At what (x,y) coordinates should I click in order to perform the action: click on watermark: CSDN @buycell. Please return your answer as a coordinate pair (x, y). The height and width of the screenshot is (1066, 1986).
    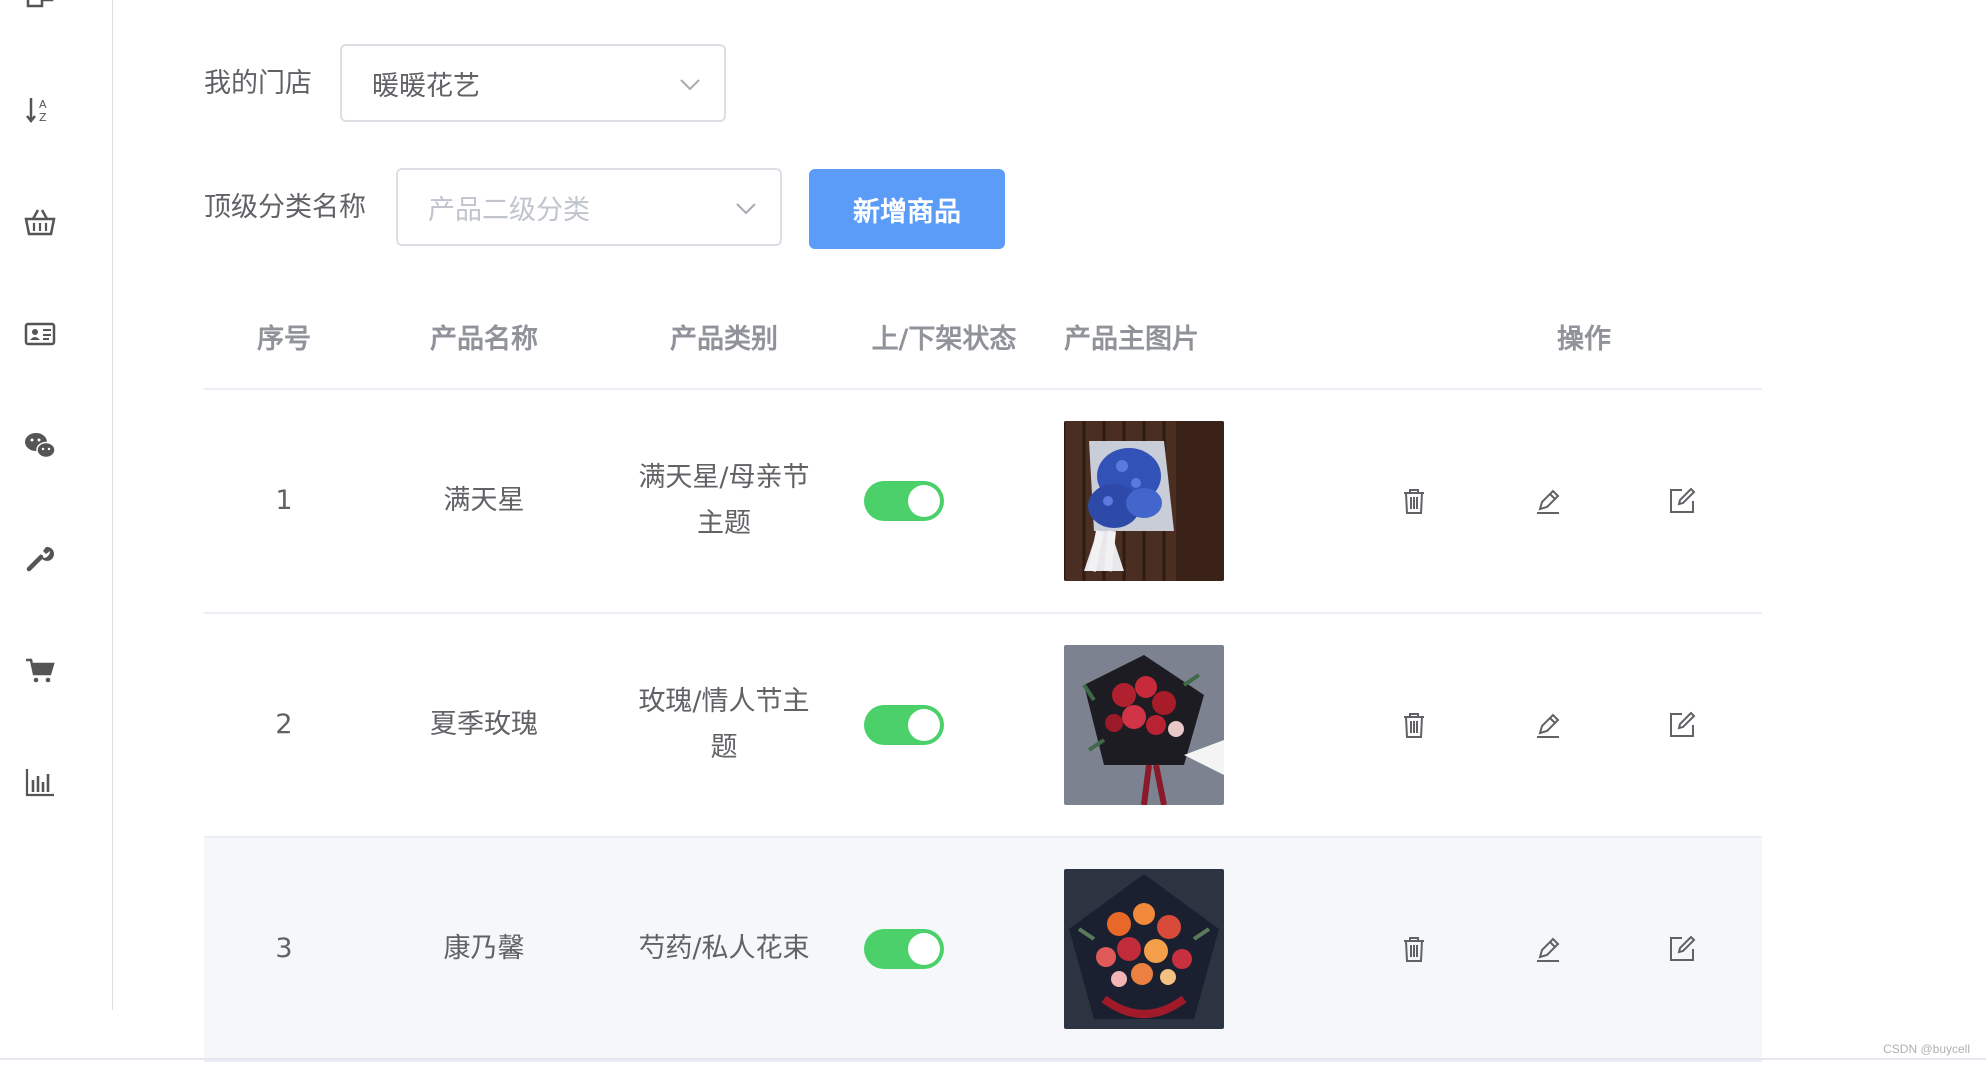
    Looking at the image, I should click on (1926, 1049).